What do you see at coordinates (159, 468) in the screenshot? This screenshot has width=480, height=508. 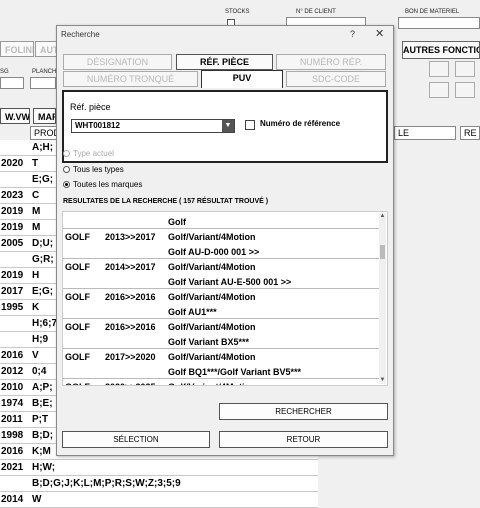 I see `table-row: 2021 H;W;` at bounding box center [159, 468].